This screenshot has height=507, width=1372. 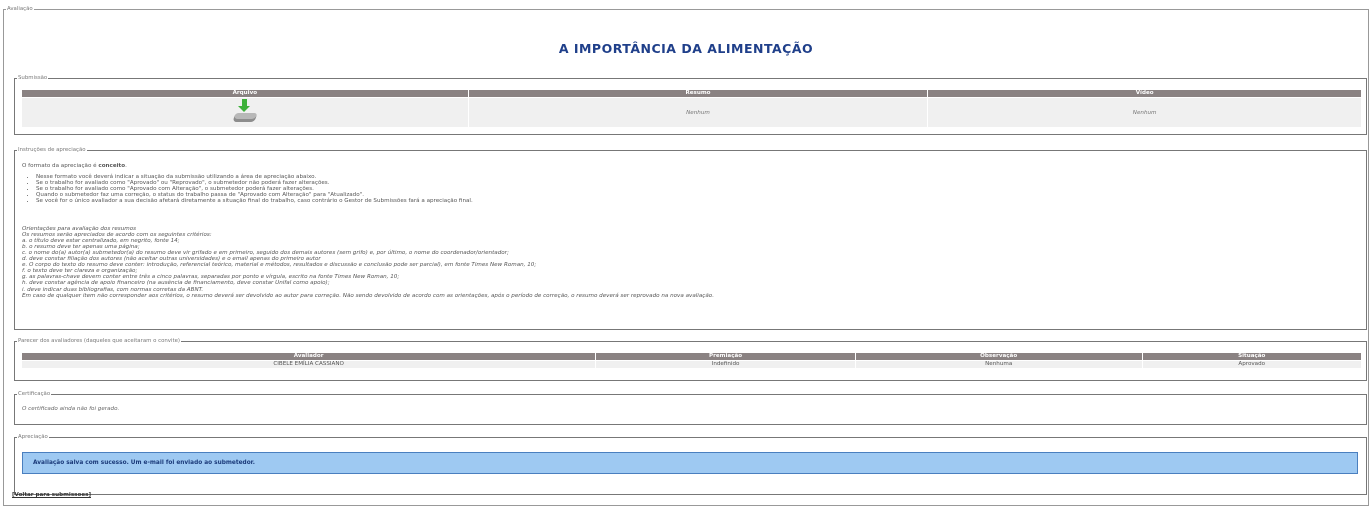 What do you see at coordinates (52, 150) in the screenshot?
I see `instrucoes-legend: Instruções de apreciação` at bounding box center [52, 150].